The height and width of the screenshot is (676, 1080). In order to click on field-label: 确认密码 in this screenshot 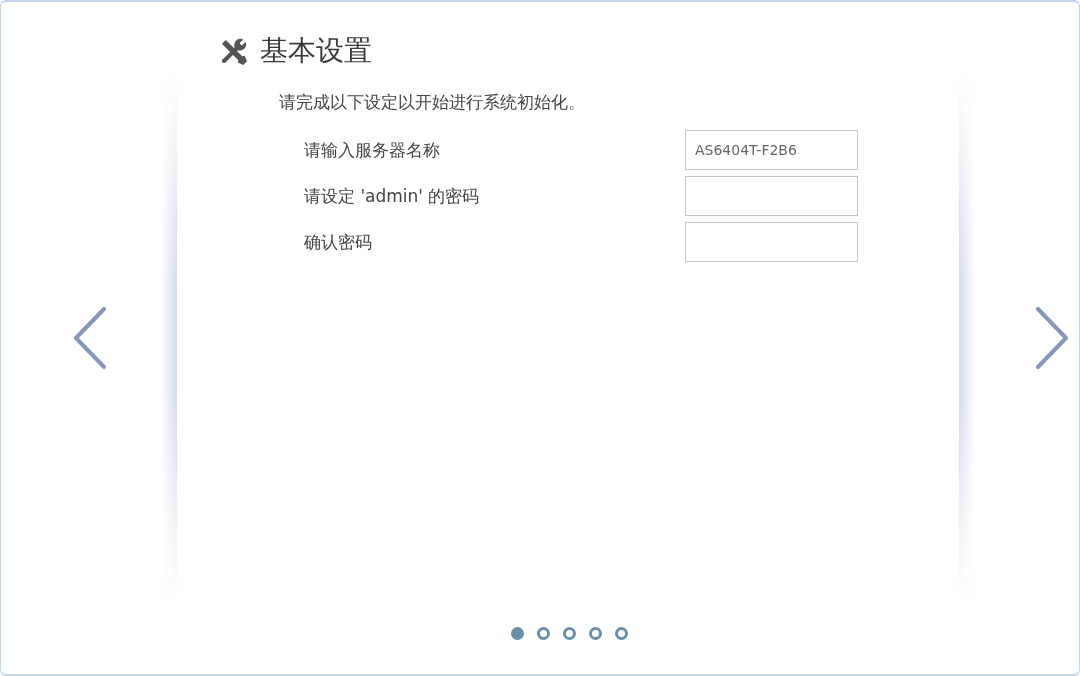, I will do `click(338, 242)`.